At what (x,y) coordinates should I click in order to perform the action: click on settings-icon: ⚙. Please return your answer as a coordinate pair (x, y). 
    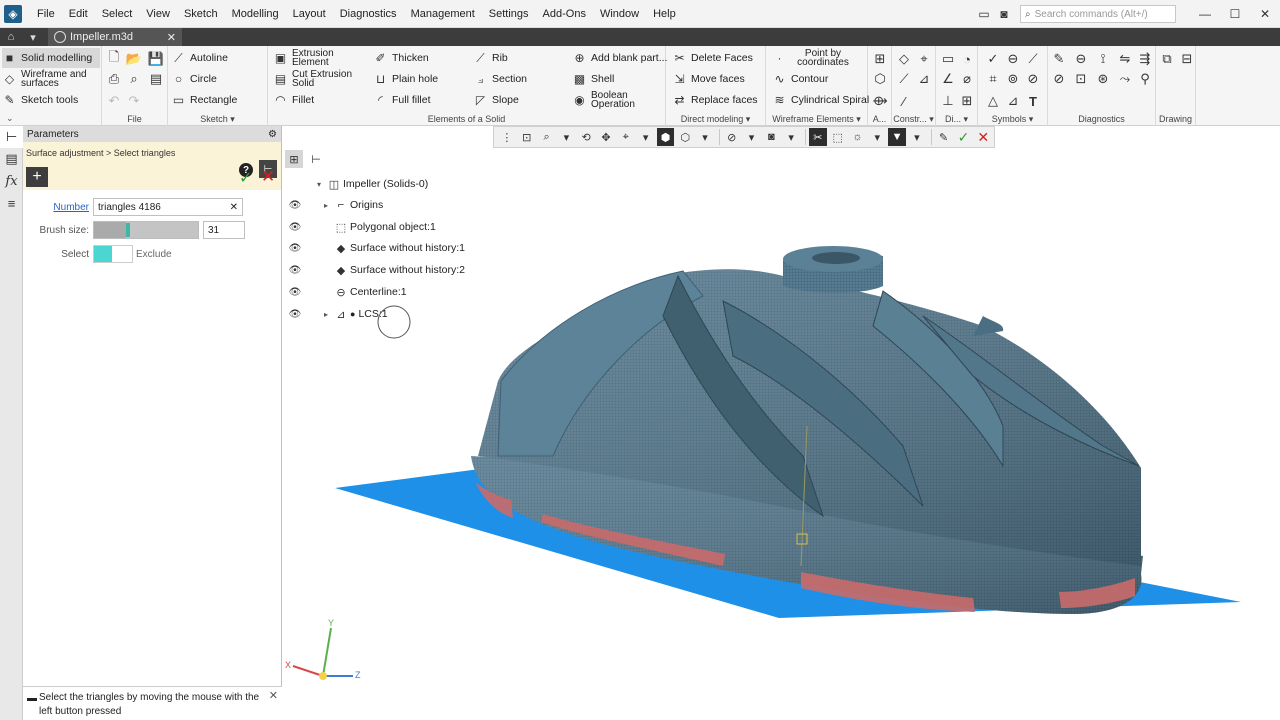
    Looking at the image, I should click on (272, 134).